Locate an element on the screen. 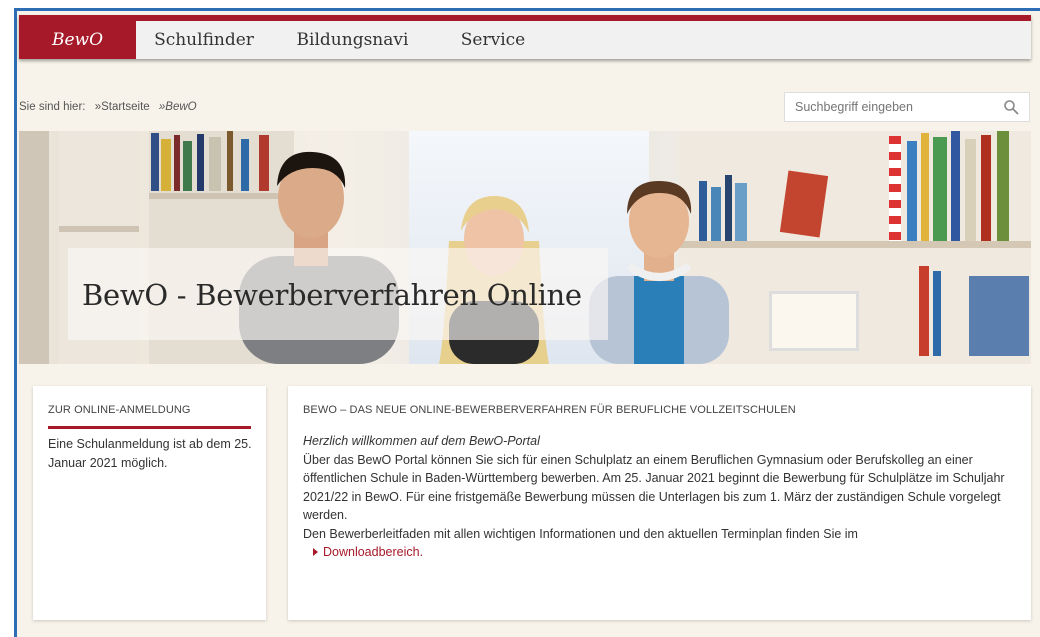 This screenshot has width=1040, height=637. breadcrumb-home-link: »Startseite is located at coordinates (122, 107).